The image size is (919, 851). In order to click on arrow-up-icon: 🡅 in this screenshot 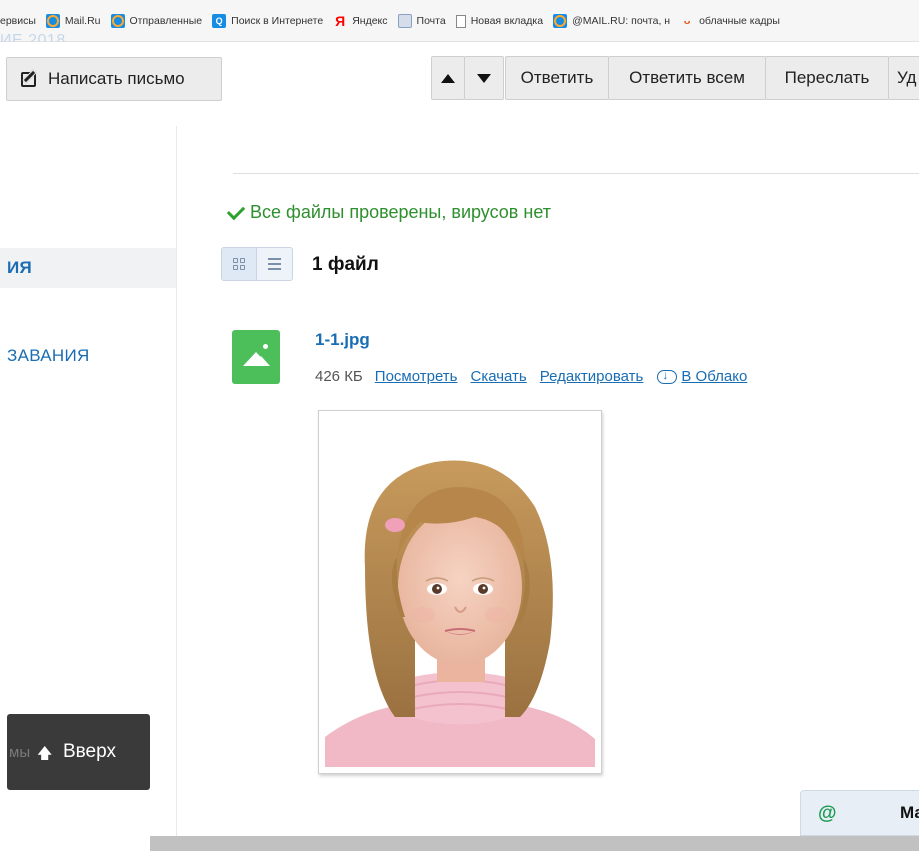, I will do `click(45, 753)`.